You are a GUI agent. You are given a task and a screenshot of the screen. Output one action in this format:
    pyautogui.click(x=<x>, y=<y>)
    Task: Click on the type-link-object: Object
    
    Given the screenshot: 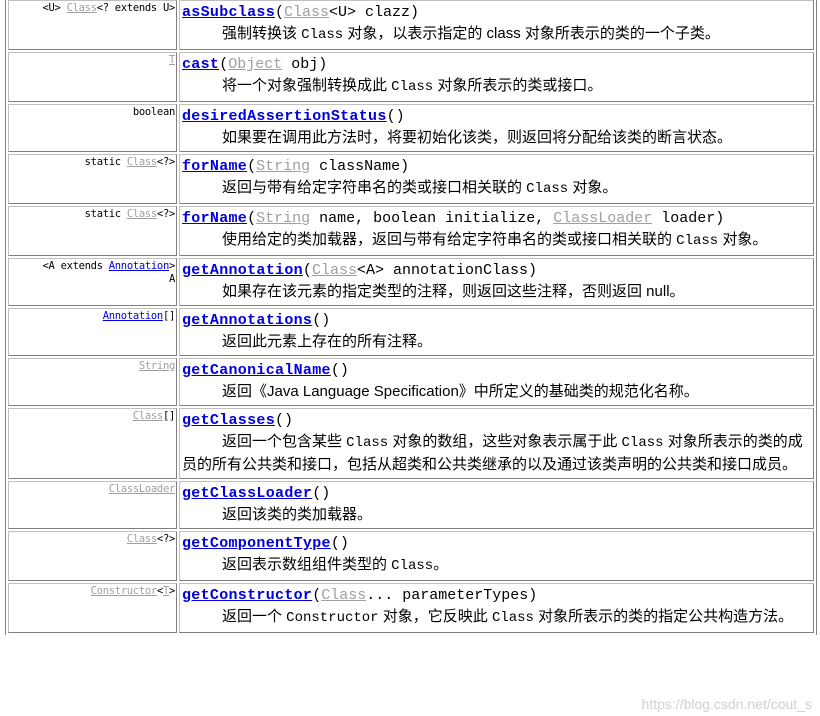 What is the action you would take?
    pyautogui.click(x=255, y=64)
    